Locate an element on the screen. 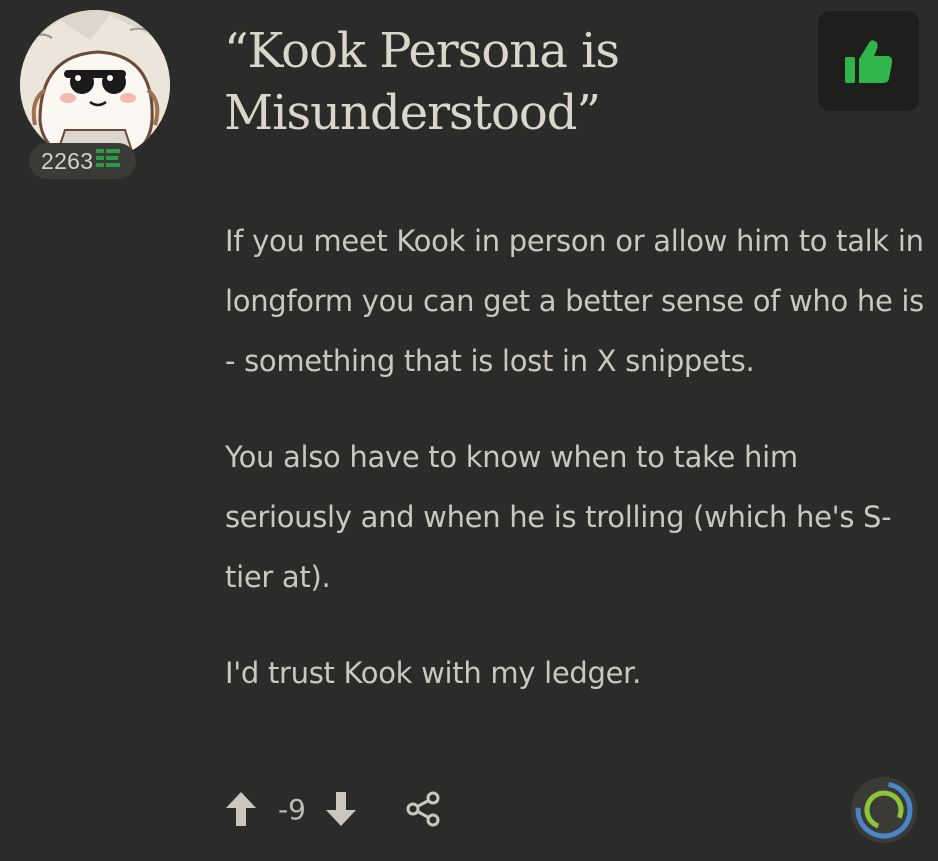  score-badge: 2263 is located at coordinates (83, 161).